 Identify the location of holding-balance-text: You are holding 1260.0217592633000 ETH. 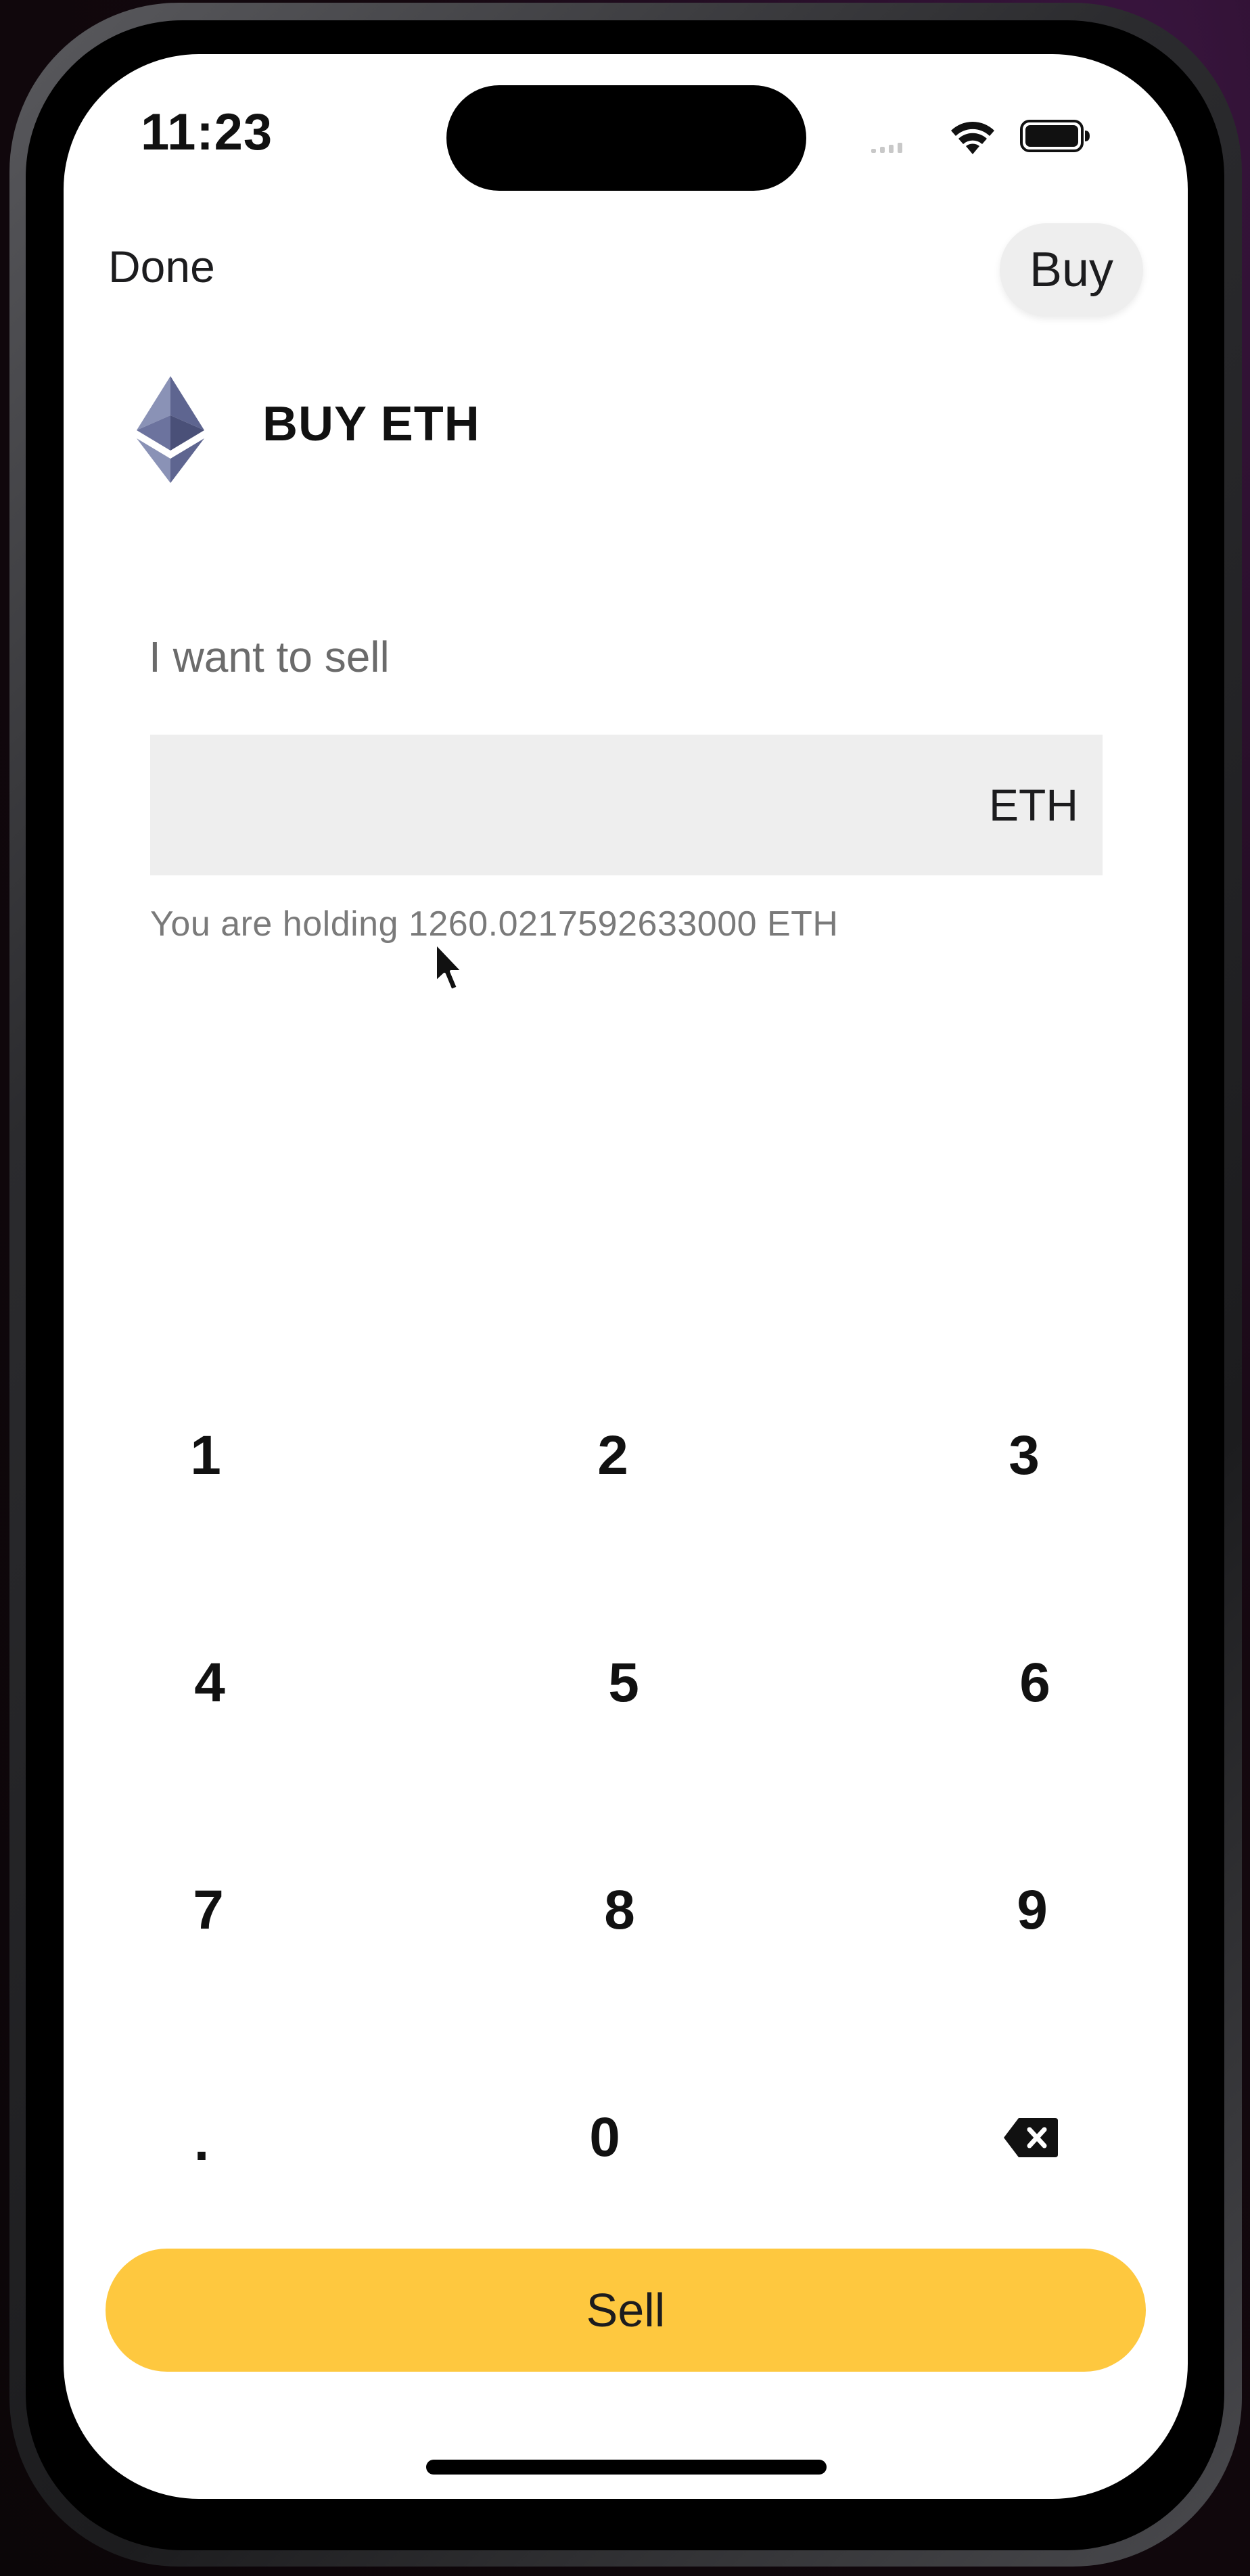
(495, 924).